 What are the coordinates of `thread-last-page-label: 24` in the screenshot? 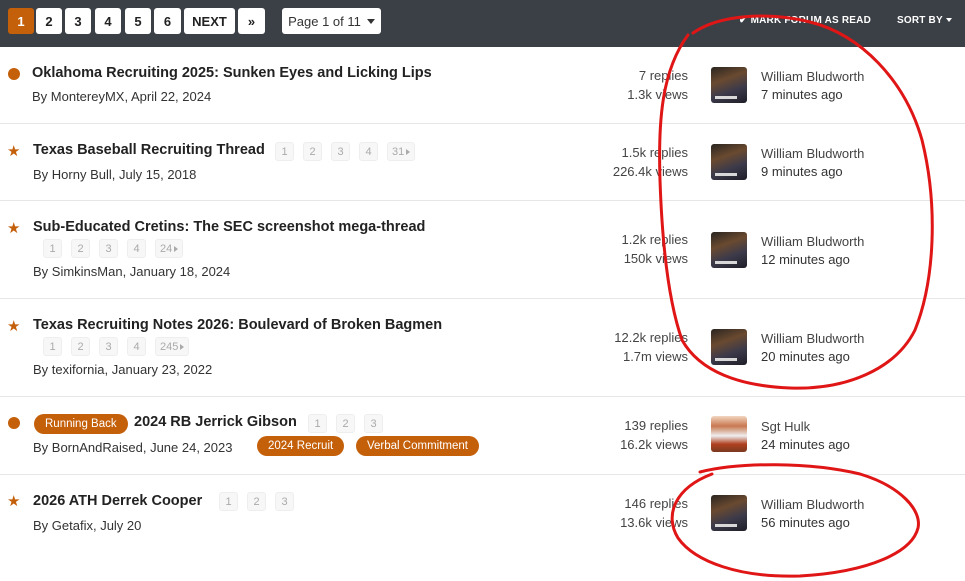 It's located at (166, 248).